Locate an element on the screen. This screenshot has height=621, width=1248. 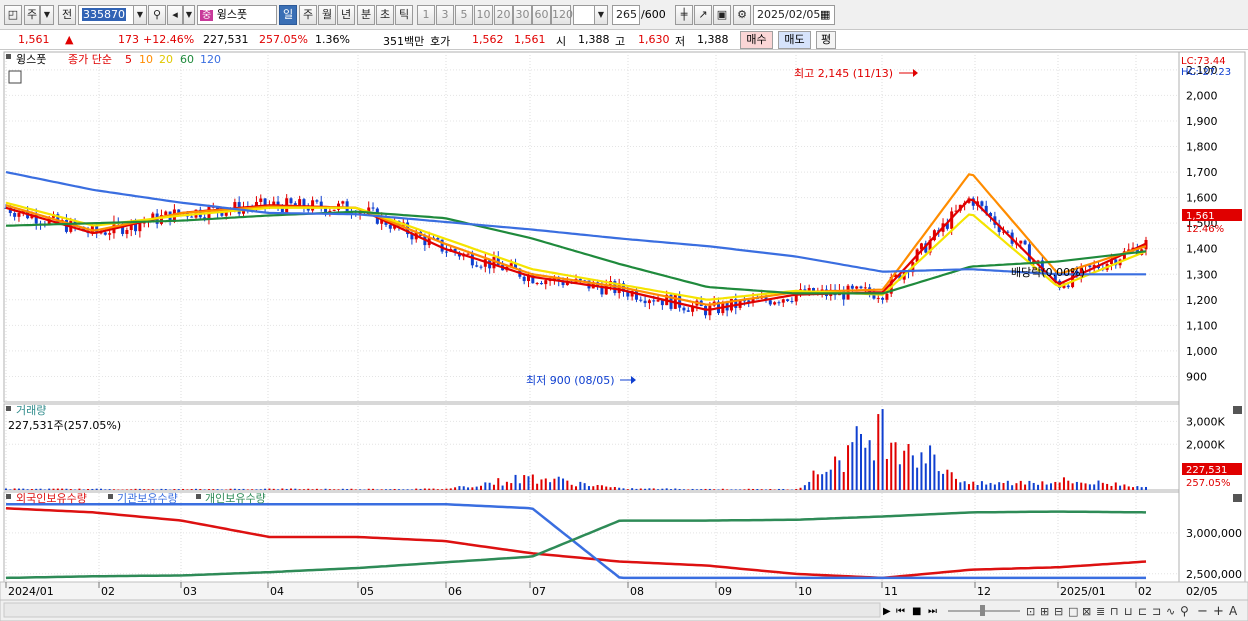
zoom-search-icon: ⚲ is located at coordinates (1184, 611).